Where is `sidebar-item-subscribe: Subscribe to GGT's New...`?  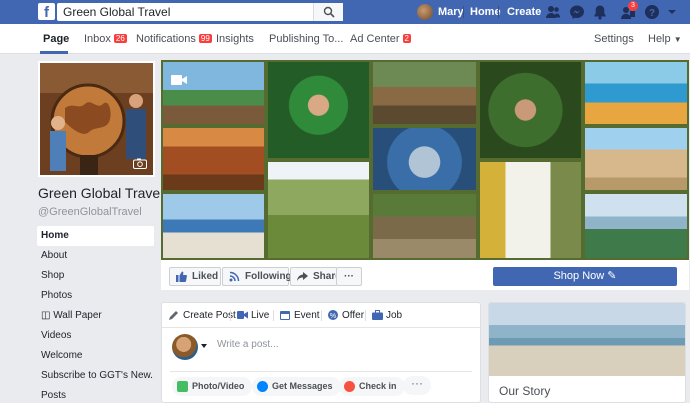 sidebar-item-subscribe: Subscribe to GGT's New... is located at coordinates (95, 376).